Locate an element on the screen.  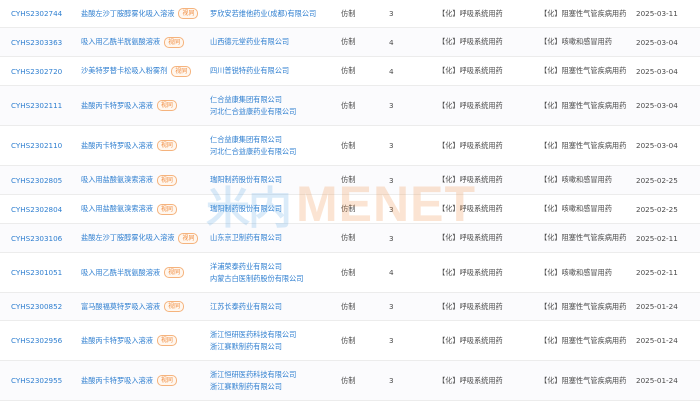
acceptance-code-link: CYHS2302955 is located at coordinates (36, 380).